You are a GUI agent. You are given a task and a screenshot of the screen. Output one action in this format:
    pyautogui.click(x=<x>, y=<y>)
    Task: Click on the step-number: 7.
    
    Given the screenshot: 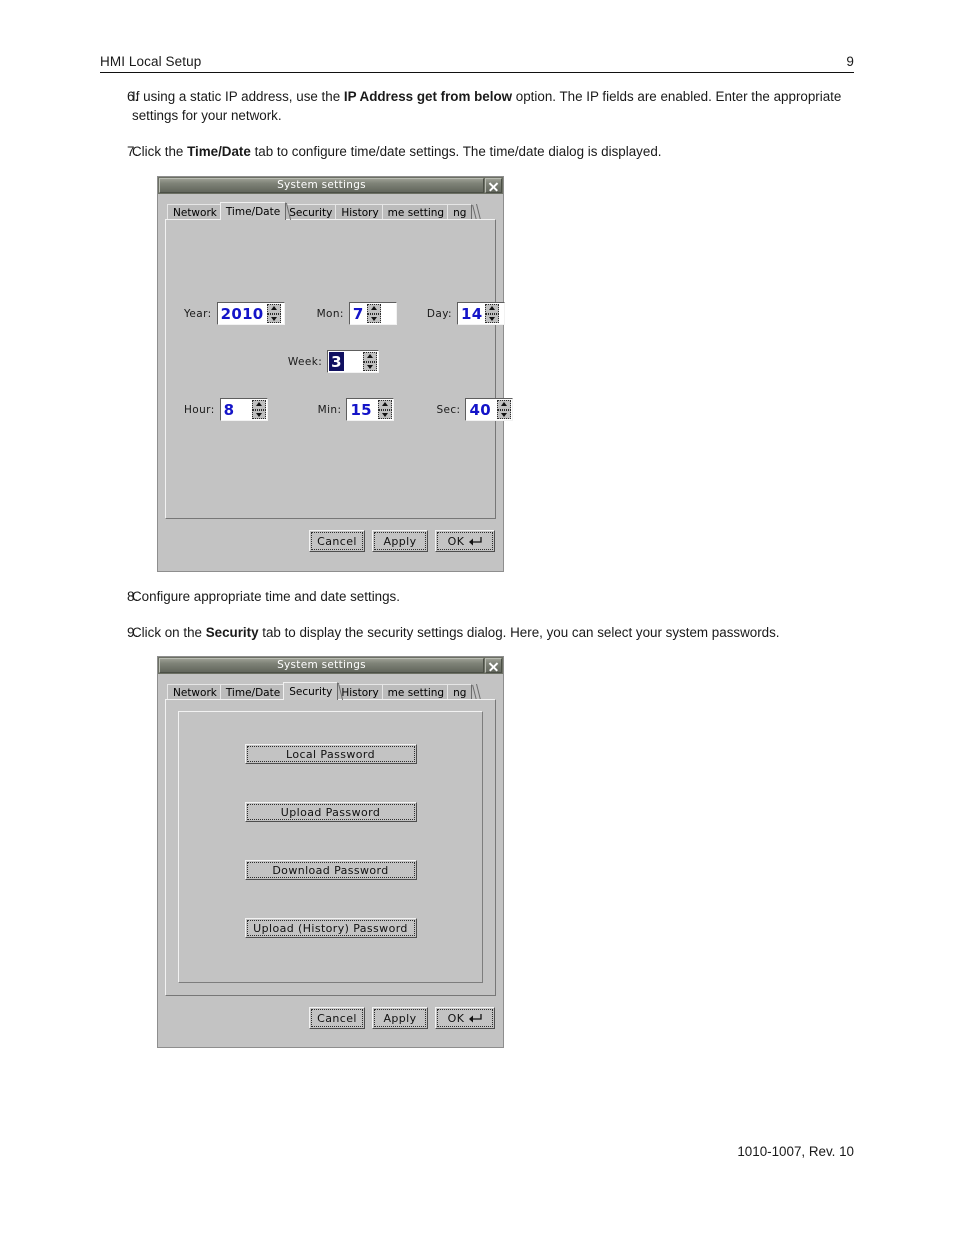 What is the action you would take?
    pyautogui.click(x=133, y=152)
    